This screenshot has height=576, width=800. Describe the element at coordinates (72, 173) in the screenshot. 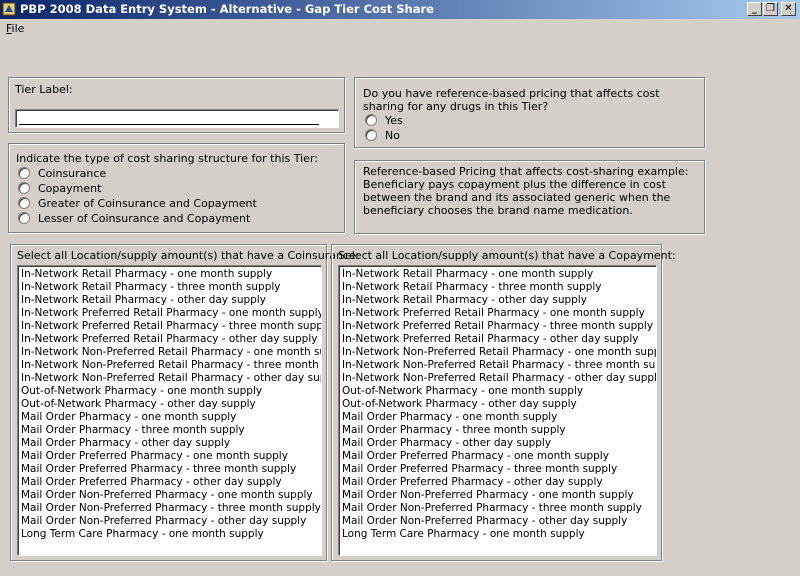

I see `coinsurance-label: Coinsurance` at that location.